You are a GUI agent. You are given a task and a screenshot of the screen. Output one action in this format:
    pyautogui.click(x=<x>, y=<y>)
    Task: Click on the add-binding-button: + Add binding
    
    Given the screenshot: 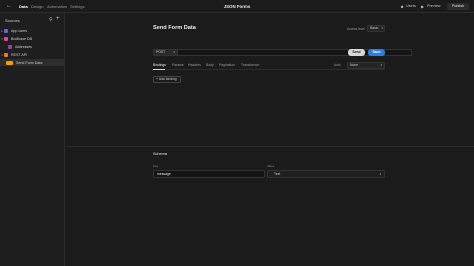 What is the action you would take?
    pyautogui.click(x=167, y=79)
    